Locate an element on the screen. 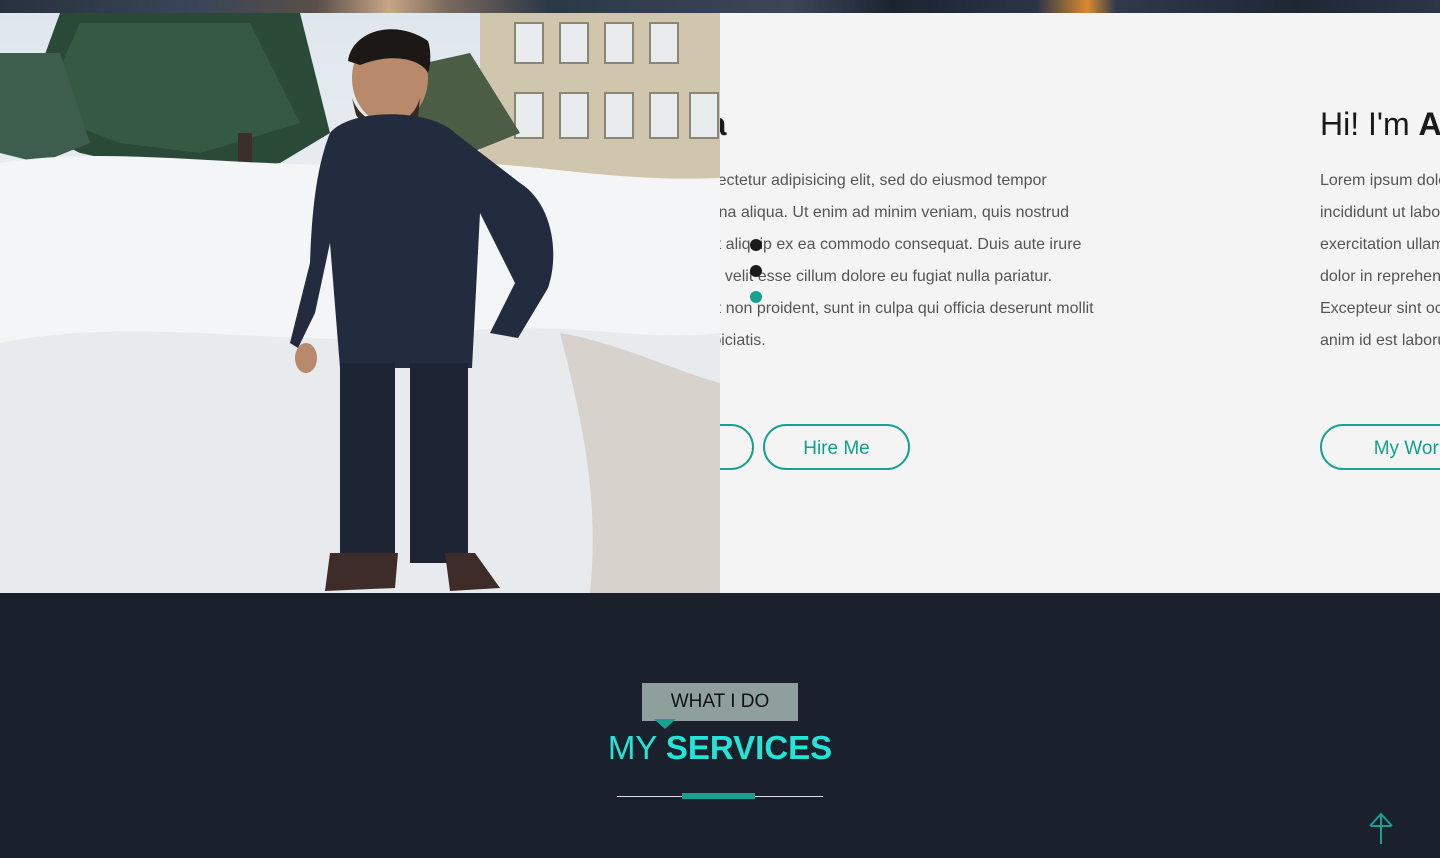  my-work-button-next: My Work is located at coordinates (1380, 447).